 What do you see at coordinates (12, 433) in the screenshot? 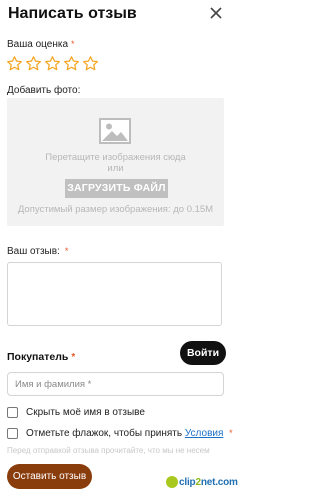
I see `accept-terms-checkbox` at bounding box center [12, 433].